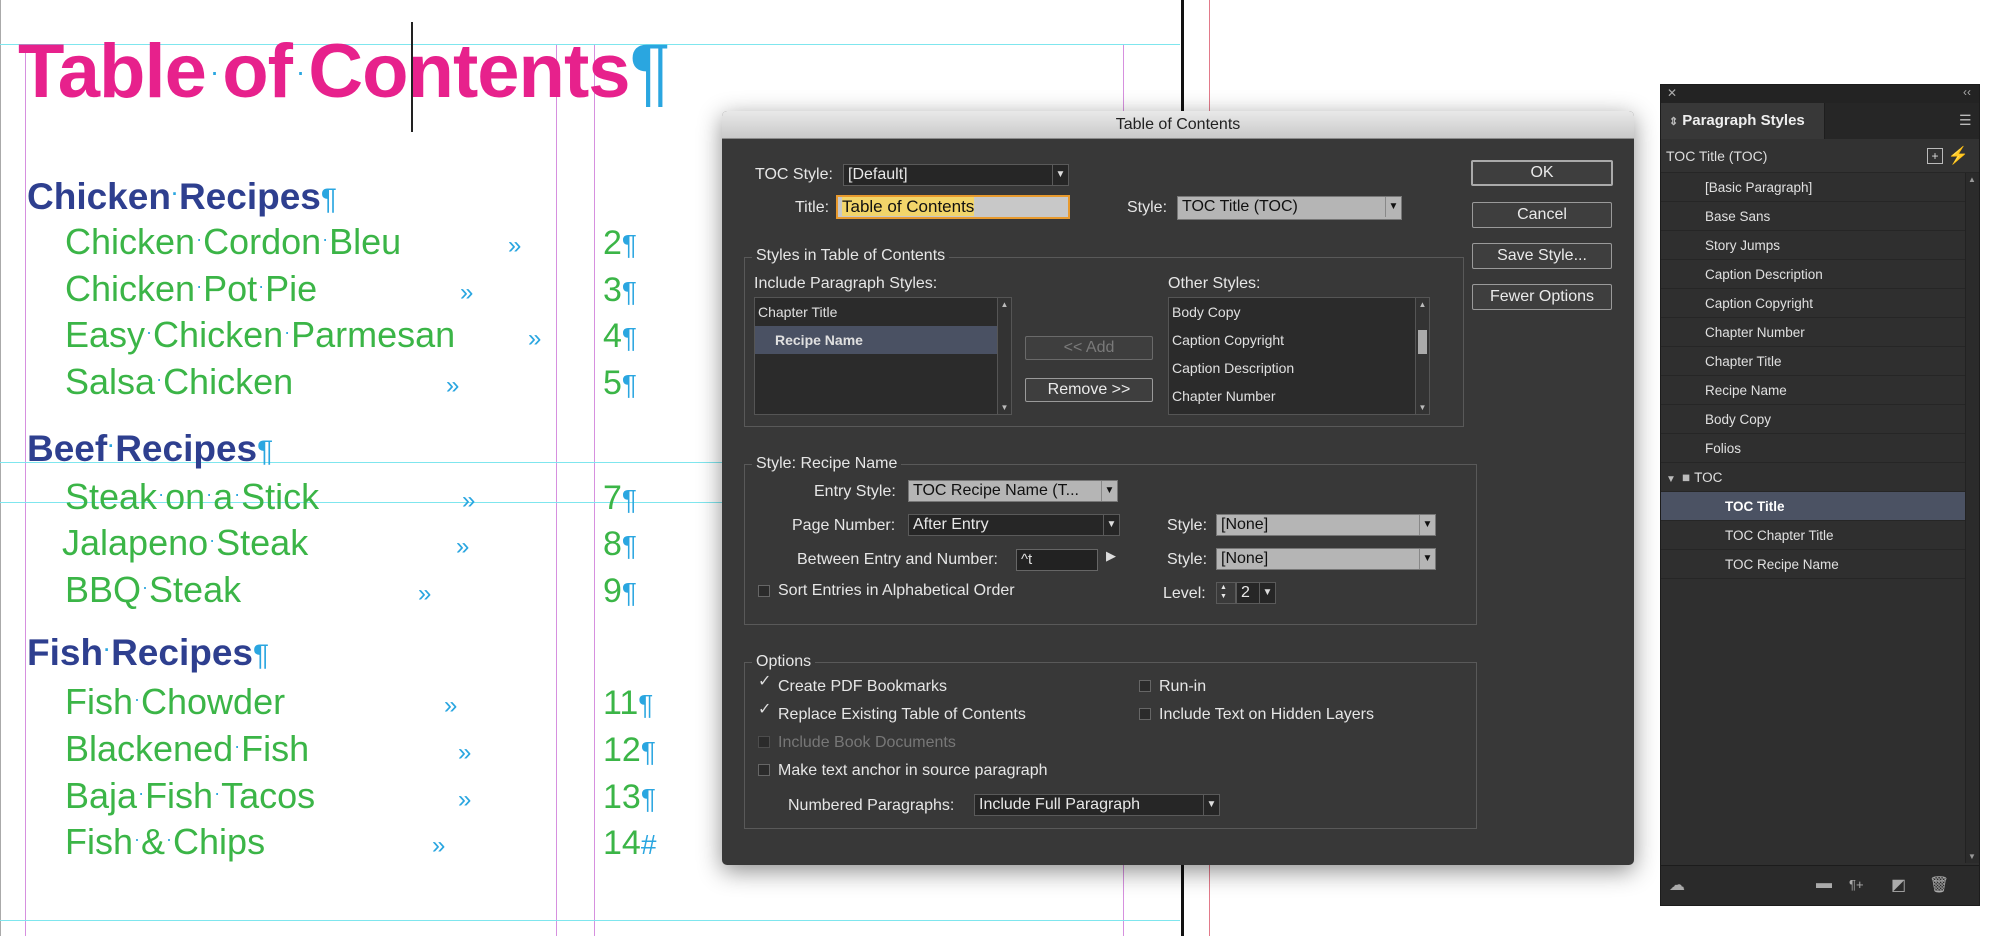  What do you see at coordinates (344, 72) in the screenshot?
I see `document-title: Table ·of ·Contents¶` at bounding box center [344, 72].